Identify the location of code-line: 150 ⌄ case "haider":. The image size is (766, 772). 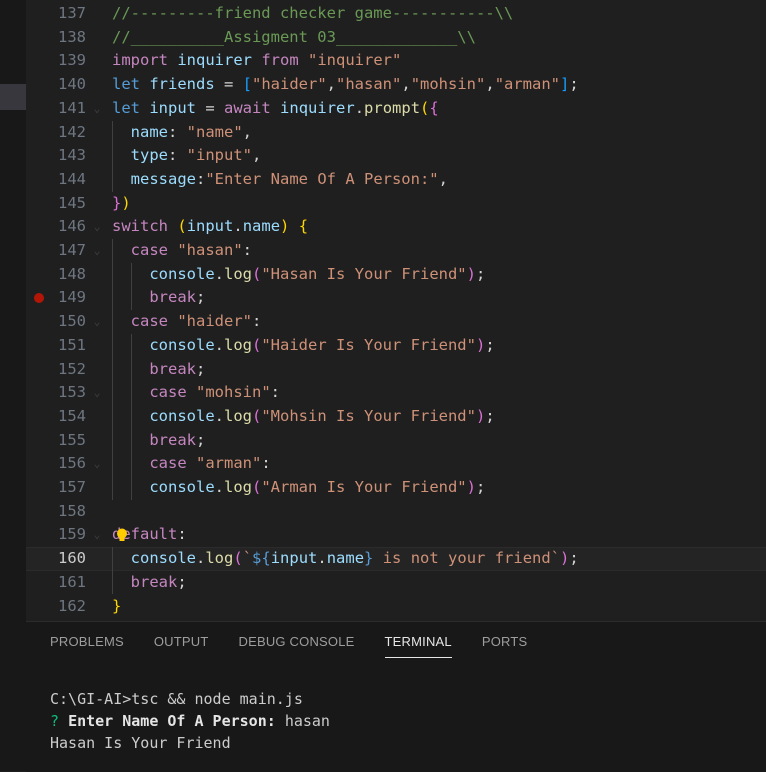
(396, 322).